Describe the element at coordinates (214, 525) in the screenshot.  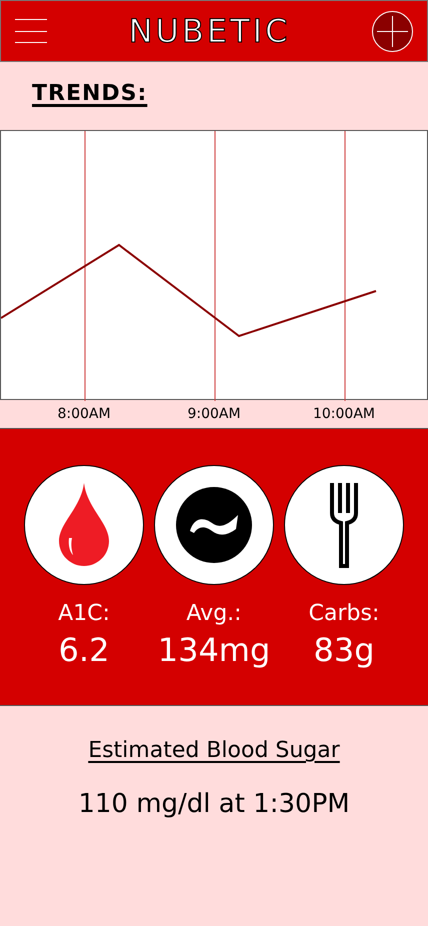
I see `wave-icon` at that location.